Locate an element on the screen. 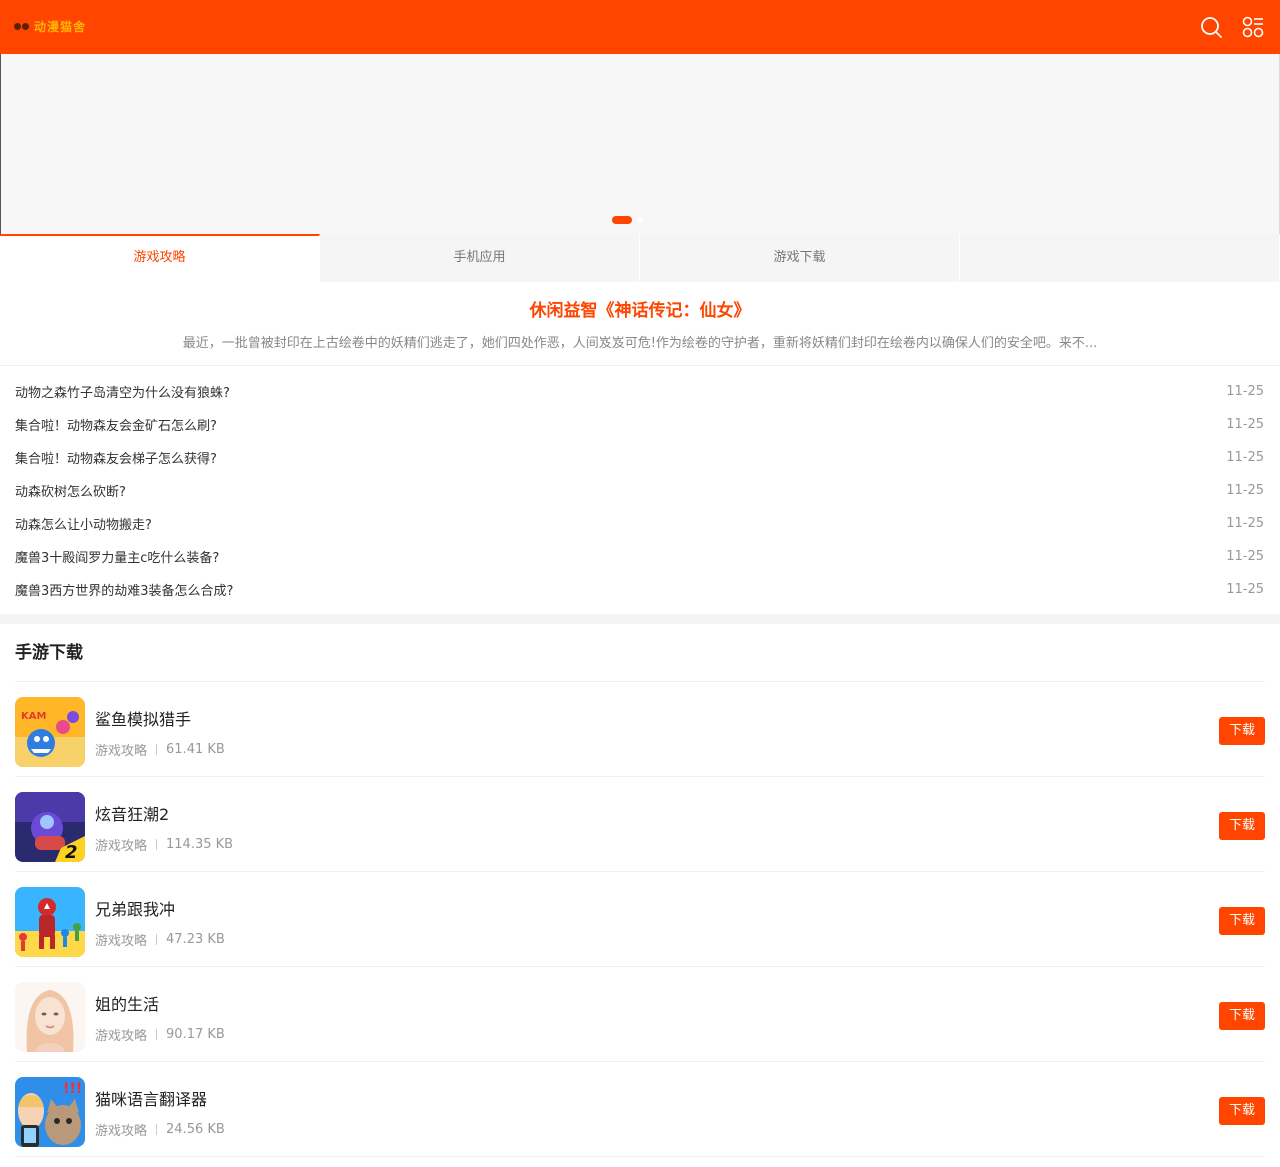 The width and height of the screenshot is (1280, 1167). shark-game-icon: KAM is located at coordinates (50, 732).